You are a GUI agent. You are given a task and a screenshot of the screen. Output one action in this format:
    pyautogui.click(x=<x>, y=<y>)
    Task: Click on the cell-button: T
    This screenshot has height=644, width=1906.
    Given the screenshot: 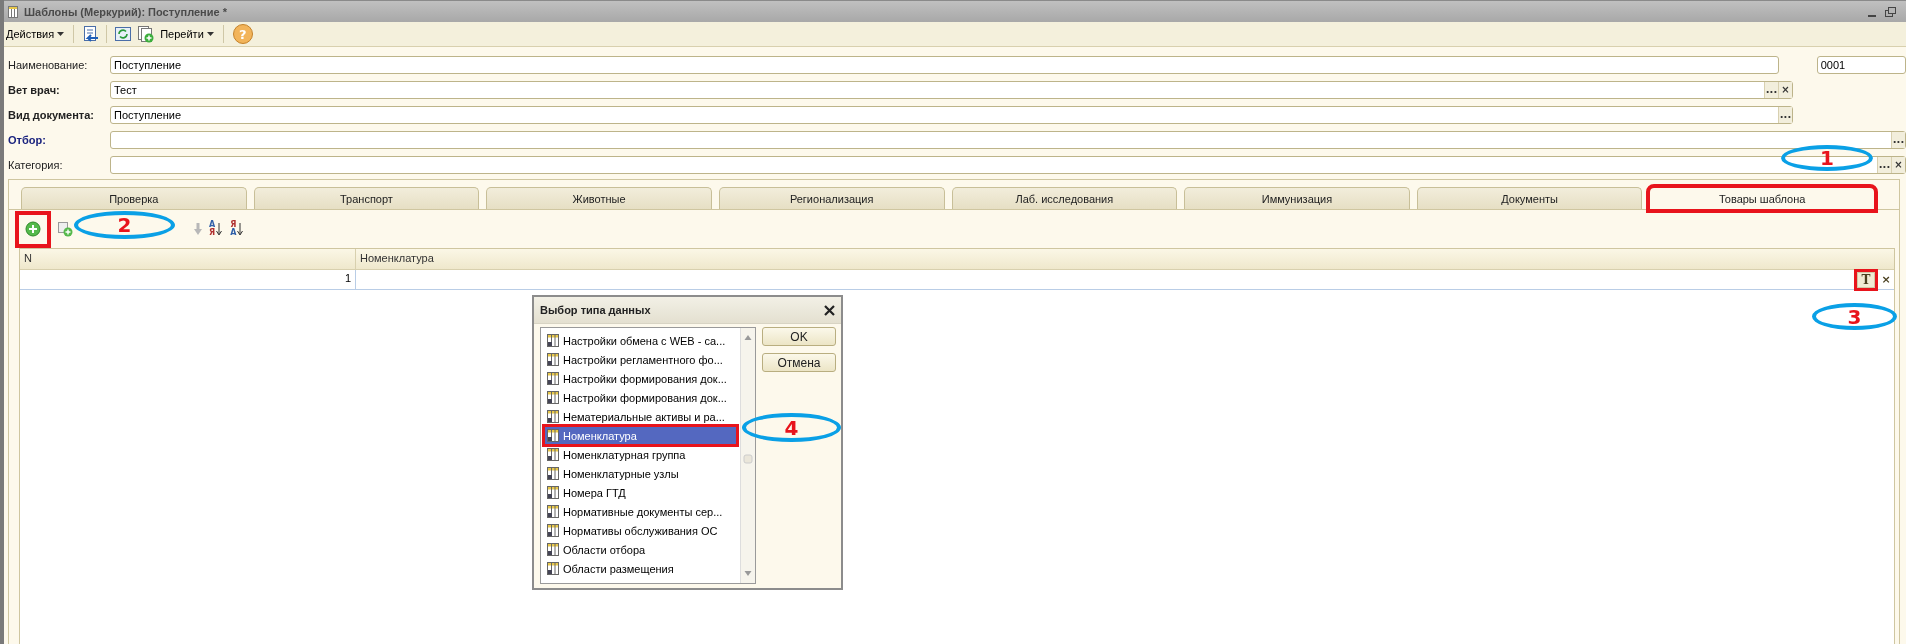 What is the action you would take?
    pyautogui.click(x=1866, y=279)
    